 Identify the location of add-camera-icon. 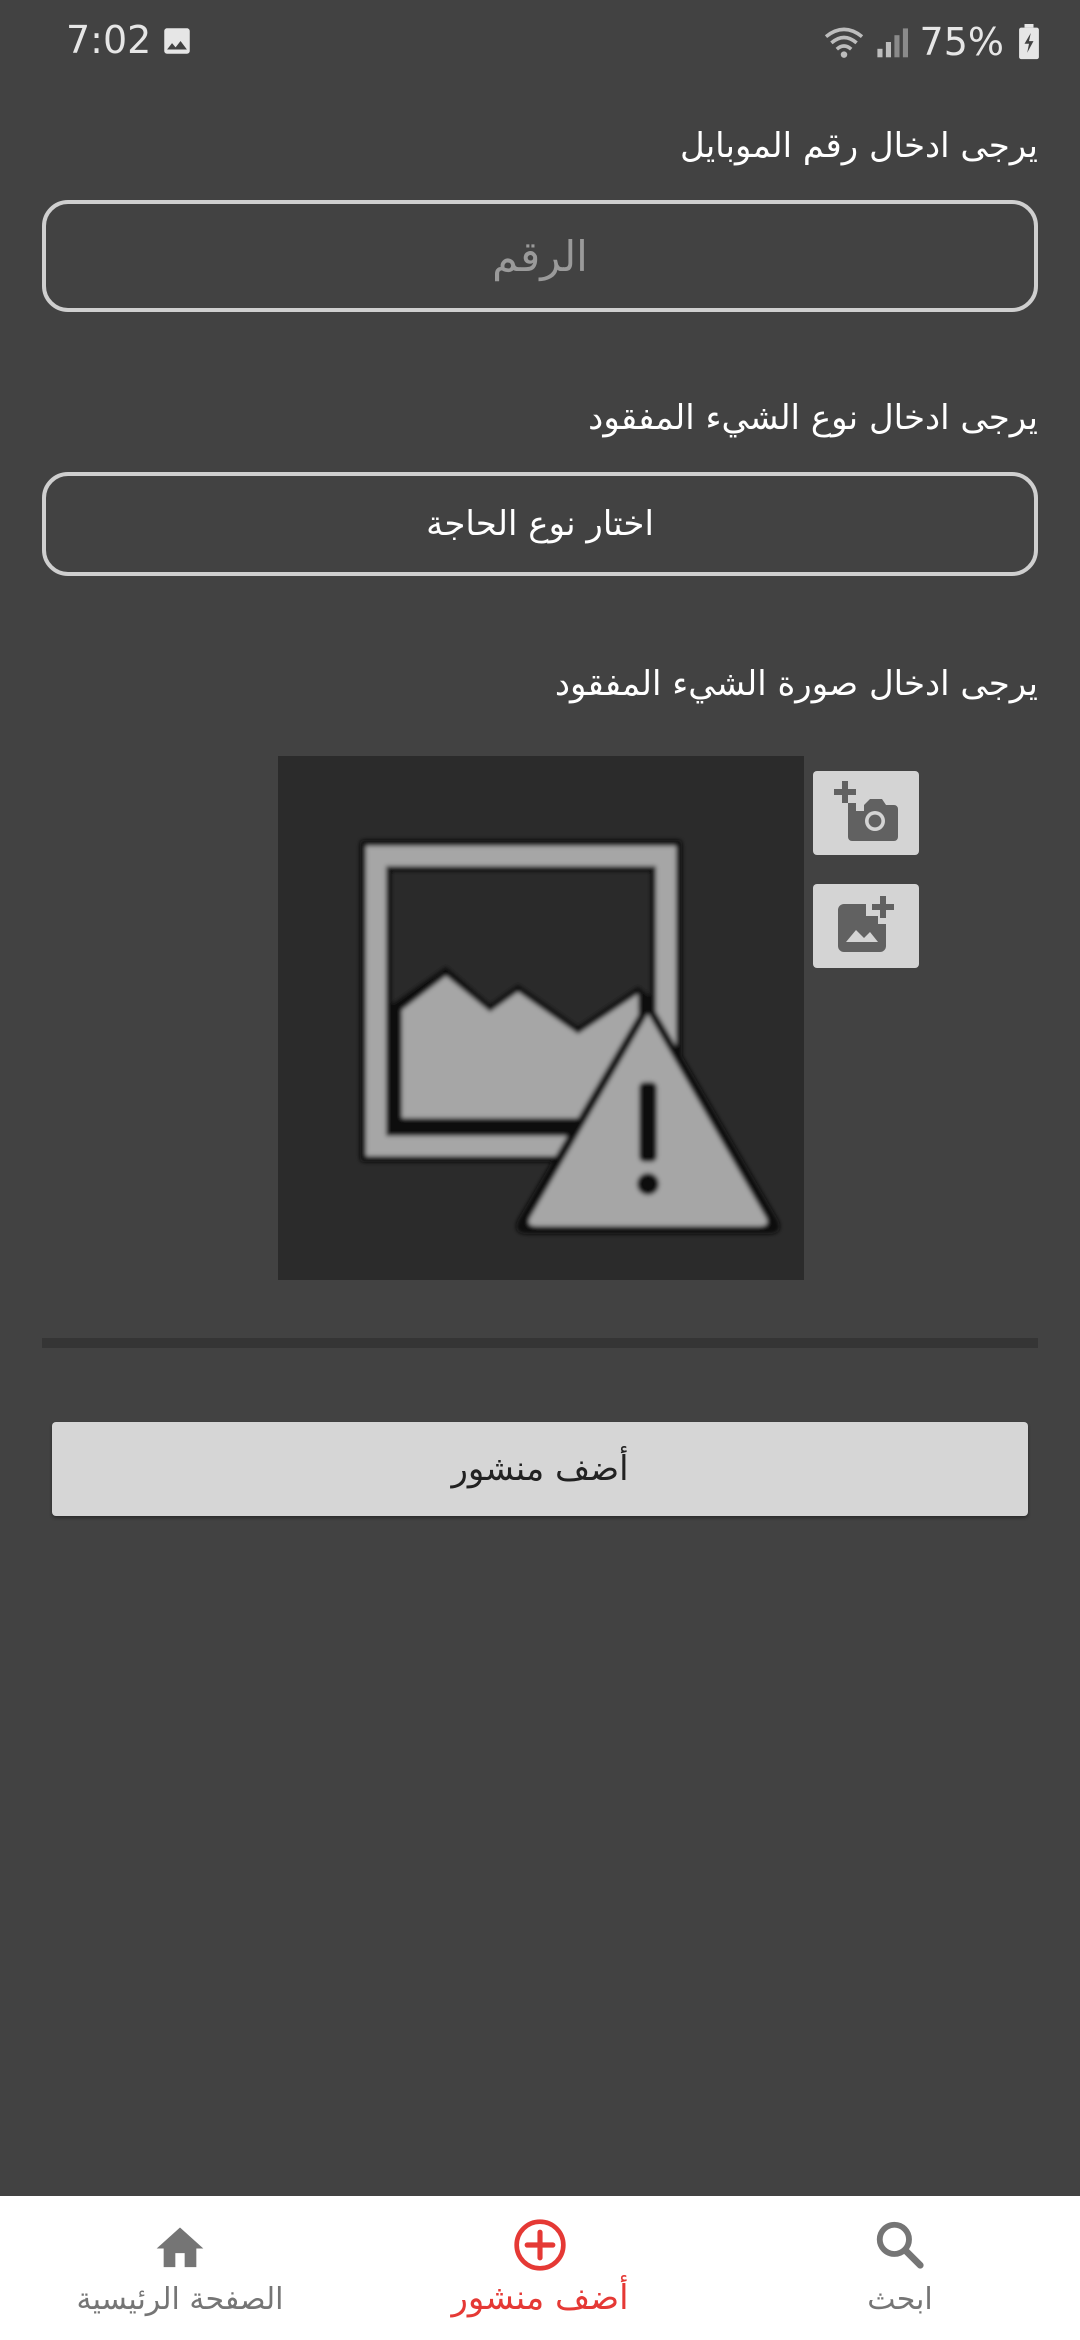
(866, 813).